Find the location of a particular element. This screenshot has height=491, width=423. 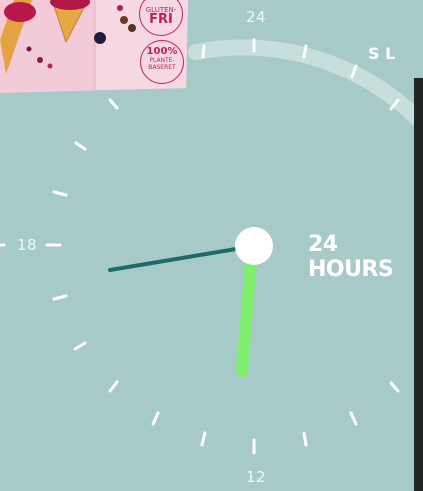

gluten-badge-bottom: FRI is located at coordinates (161, 19).